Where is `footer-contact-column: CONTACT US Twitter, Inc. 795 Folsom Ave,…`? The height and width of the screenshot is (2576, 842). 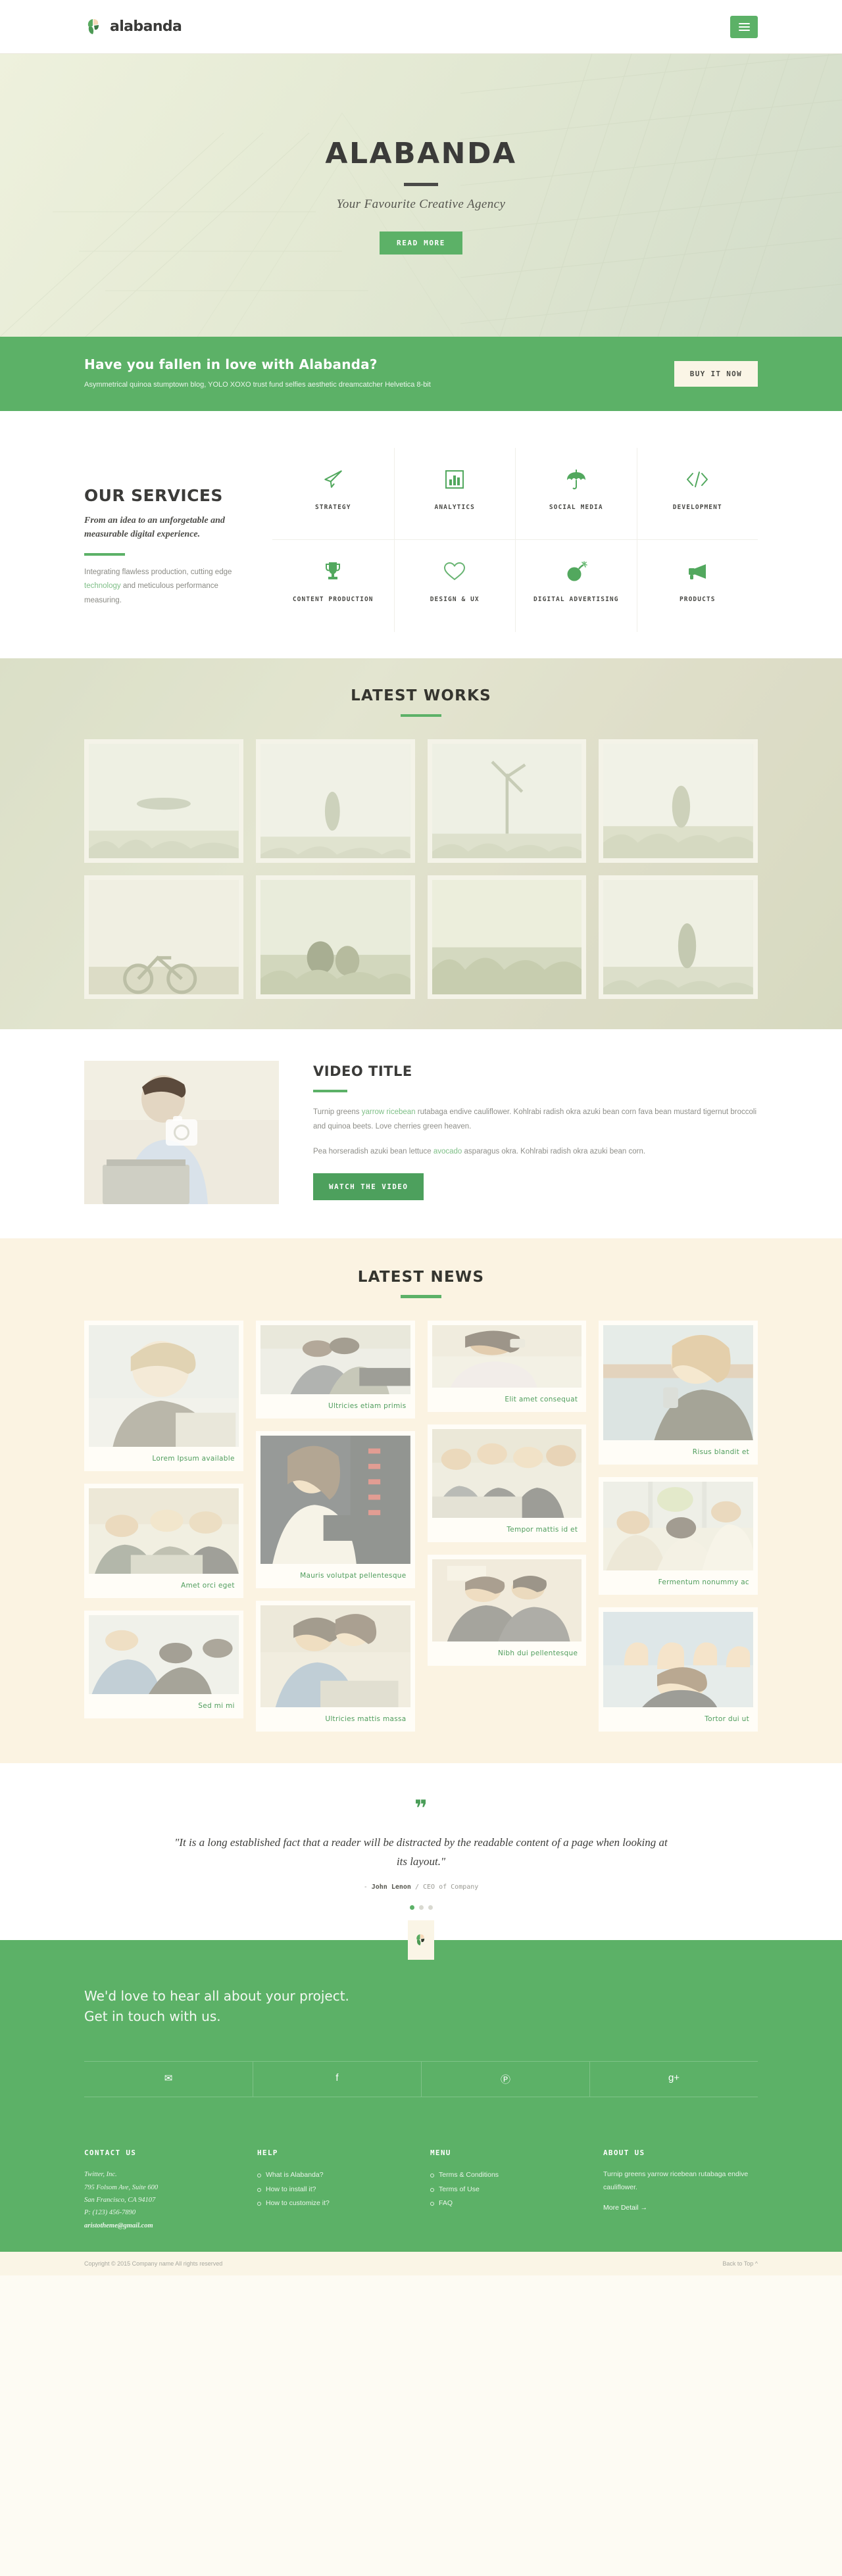
footer-contact-column: CONTACT US Twitter, Inc. 795 Folsom Ave,… is located at coordinates (161, 2191).